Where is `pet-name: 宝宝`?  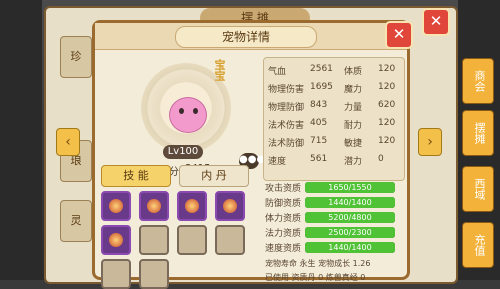
pet-name: 宝宝 is located at coordinates (219, 70).